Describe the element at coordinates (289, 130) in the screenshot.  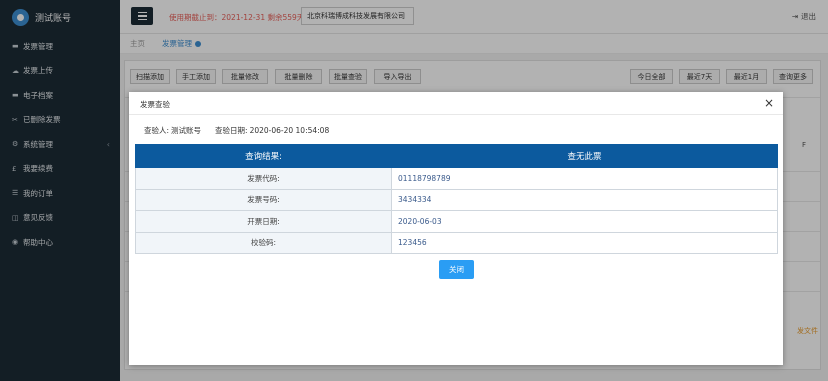
I see `check-date-value: 2020-06-20 10:54:08` at that location.